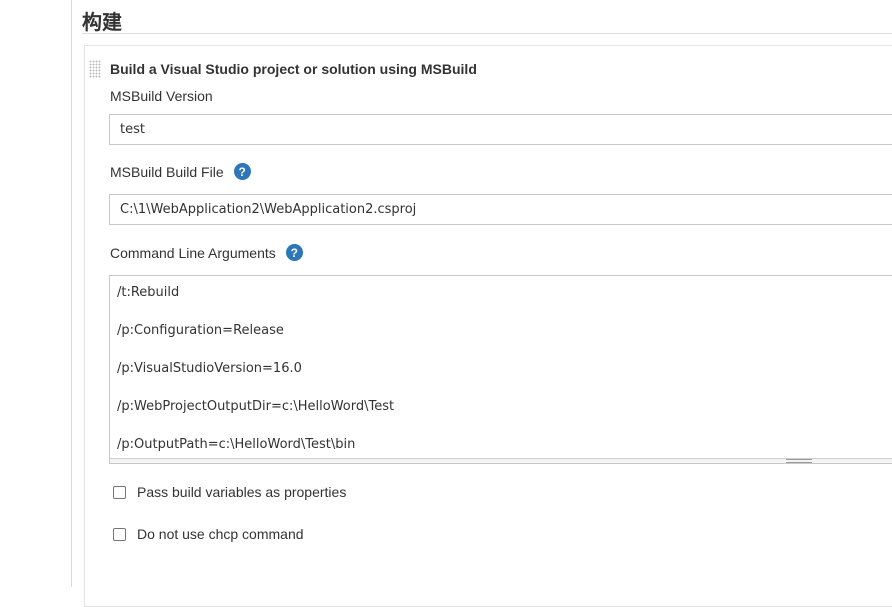  I want to click on msbuild-build-file-label-text: MSBuild Build File, so click(167, 171).